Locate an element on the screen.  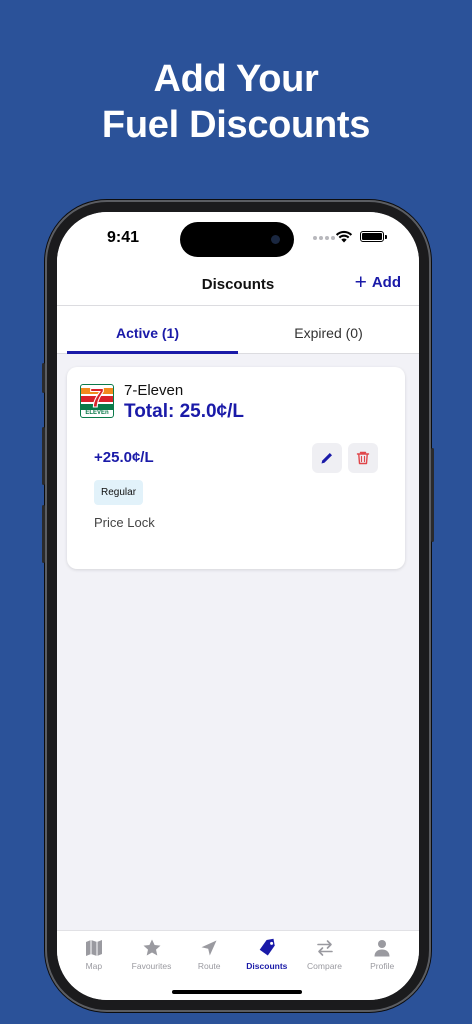
delete-button is located at coordinates (363, 458).